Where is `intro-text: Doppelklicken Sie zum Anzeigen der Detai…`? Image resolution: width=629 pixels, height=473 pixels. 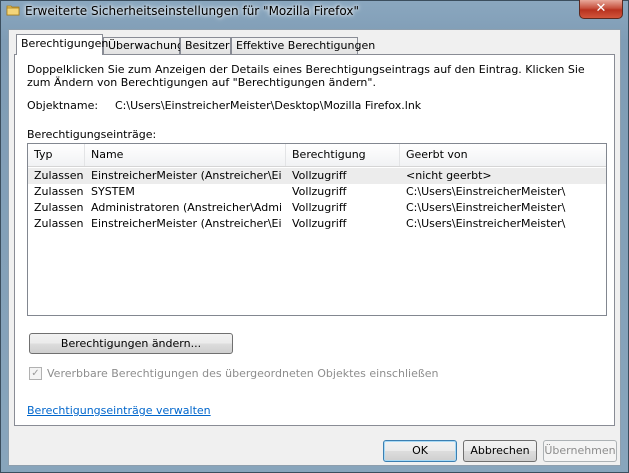
intro-text: Doppelklicken Sie zum Anzeigen der Detai… is located at coordinates (306, 76).